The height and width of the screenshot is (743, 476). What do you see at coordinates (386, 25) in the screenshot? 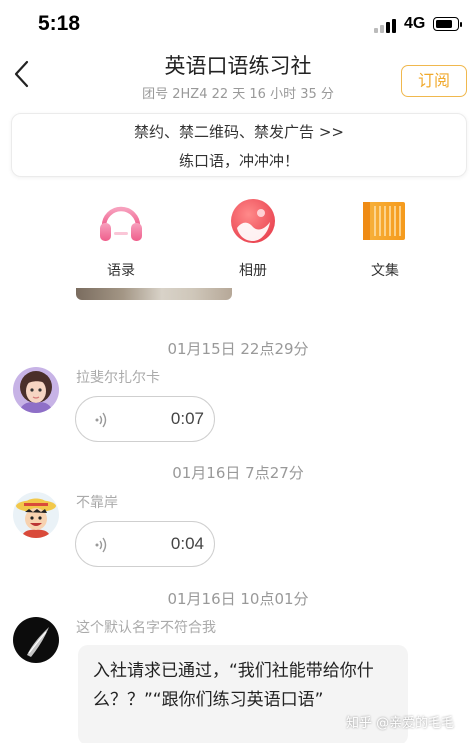
I see `signal-icon` at bounding box center [386, 25].